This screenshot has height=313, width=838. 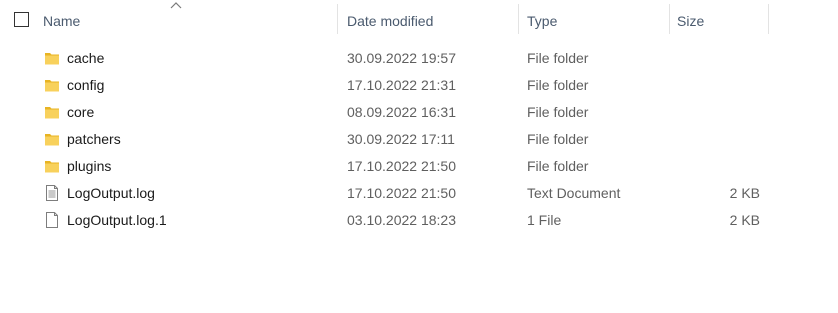 What do you see at coordinates (690, 21) in the screenshot?
I see `column-header-size: Size` at bounding box center [690, 21].